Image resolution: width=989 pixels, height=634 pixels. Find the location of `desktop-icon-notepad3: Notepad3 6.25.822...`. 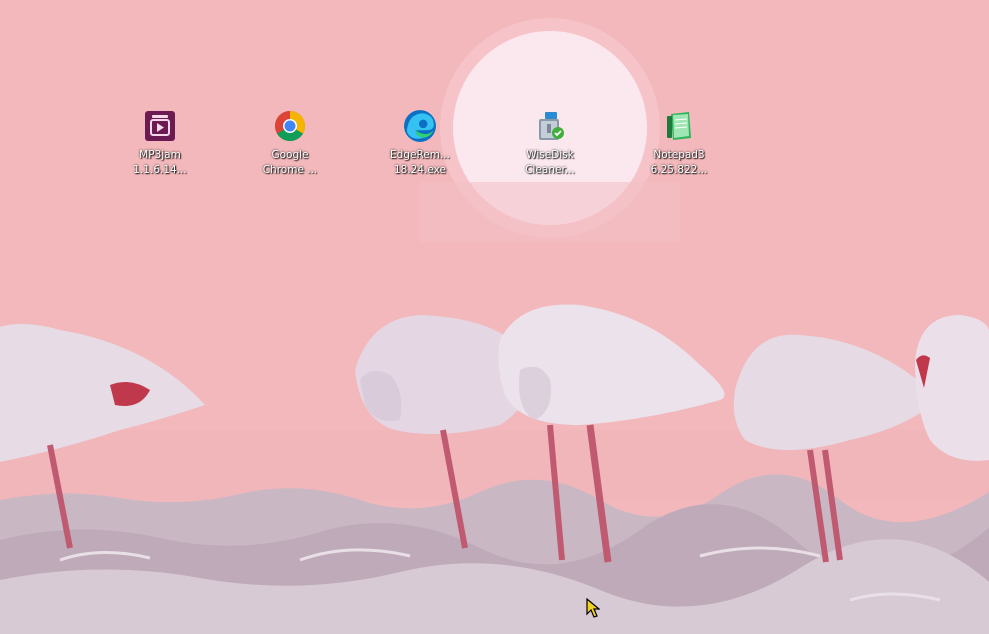

desktop-icon-notepad3: Notepad3 6.25.822... is located at coordinates (679, 147).